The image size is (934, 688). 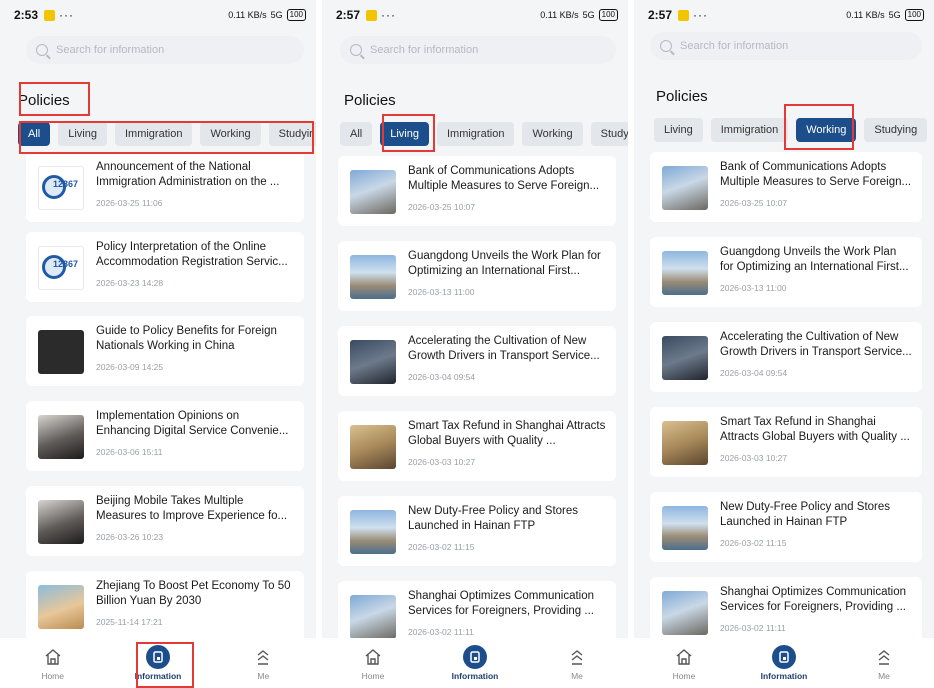 What do you see at coordinates (442, 462) in the screenshot?
I see `article-date: 2026-03-03 10:27` at bounding box center [442, 462].